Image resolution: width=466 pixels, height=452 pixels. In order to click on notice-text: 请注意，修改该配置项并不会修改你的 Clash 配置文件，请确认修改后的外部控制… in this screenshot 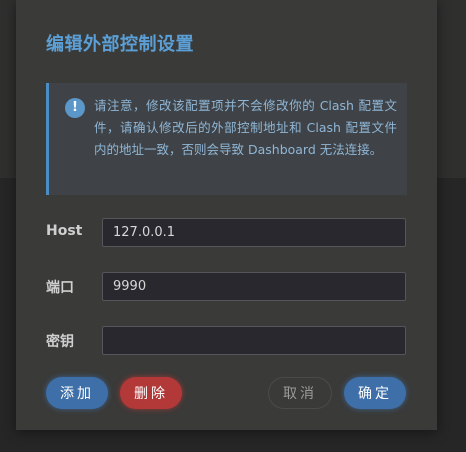, I will do `click(245, 127)`.